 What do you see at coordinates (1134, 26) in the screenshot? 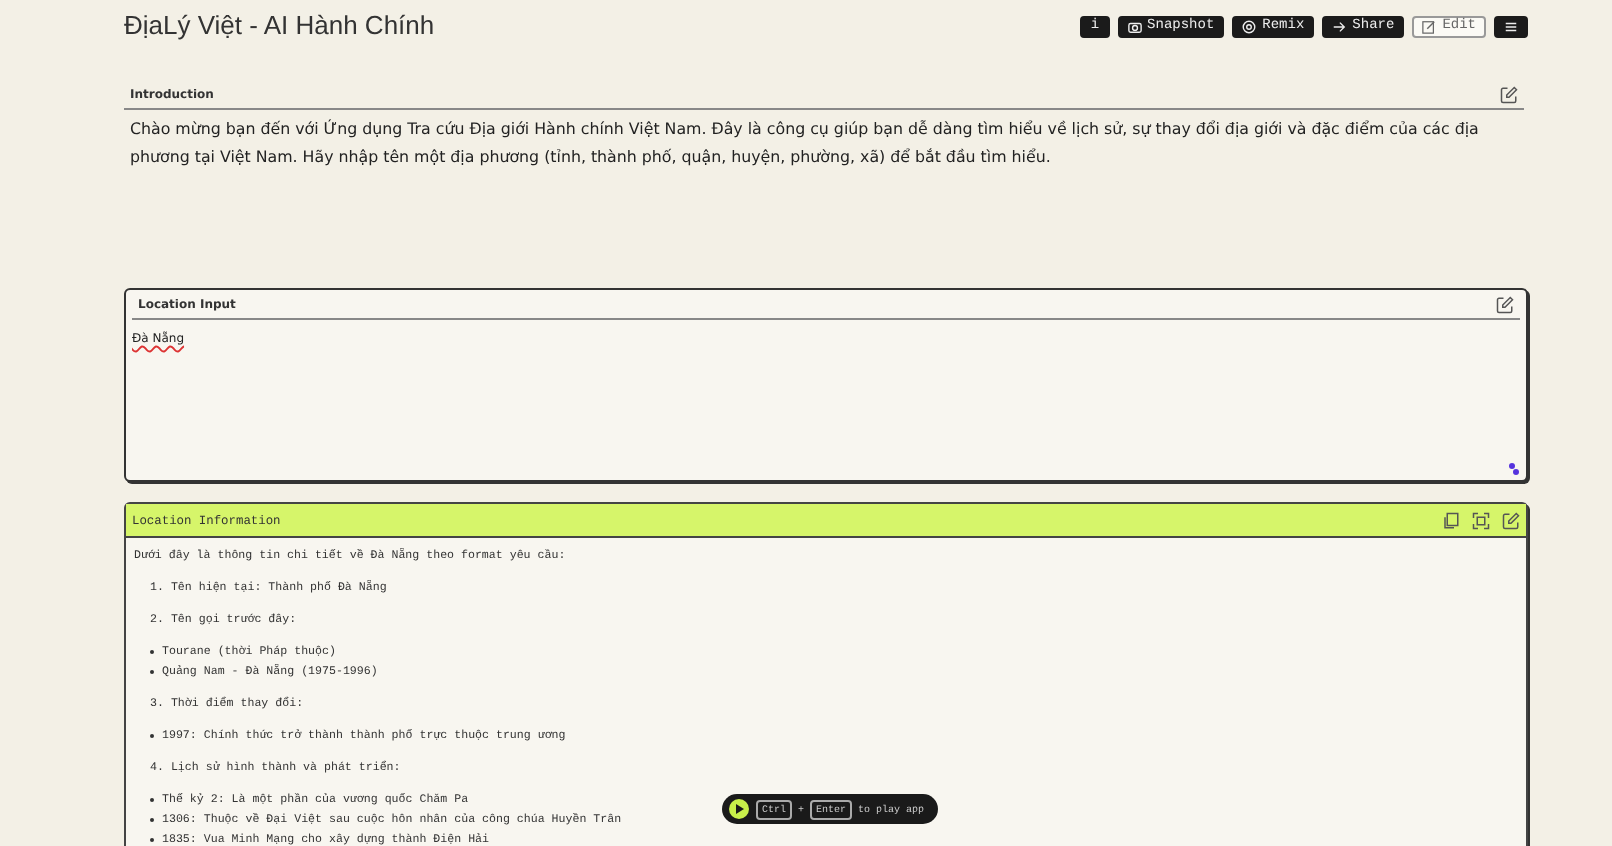
I see `camera-icon` at bounding box center [1134, 26].